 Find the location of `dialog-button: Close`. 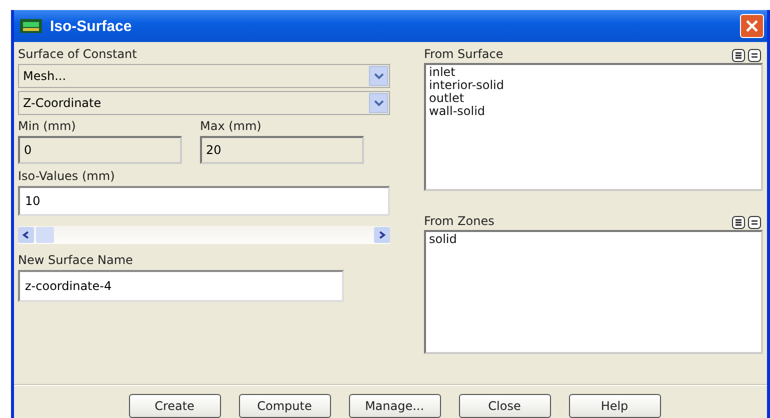

dialog-button: Close is located at coordinates (504, 406).